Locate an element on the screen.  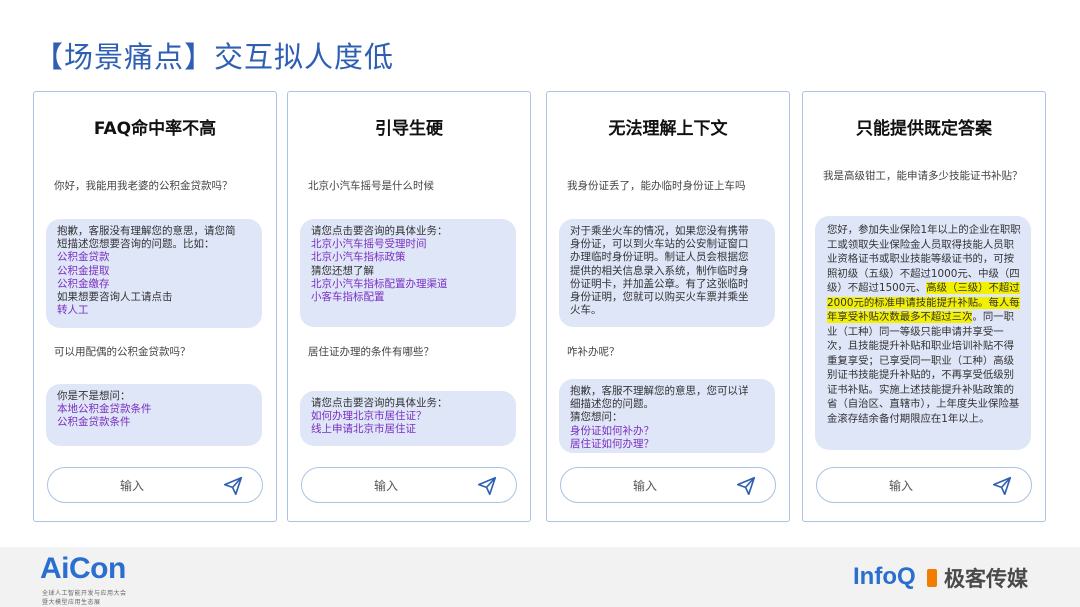
suggestion-link: 居住证如何办理？ is located at coordinates (667, 444).